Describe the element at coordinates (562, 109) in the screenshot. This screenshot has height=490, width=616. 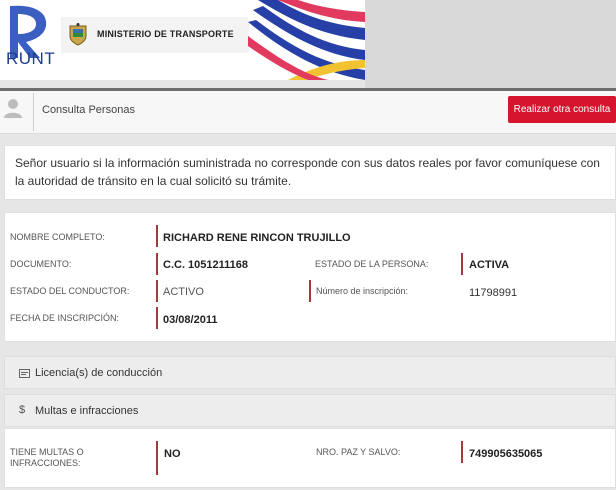
I see `new-query-button: Realizar otra consulta` at that location.